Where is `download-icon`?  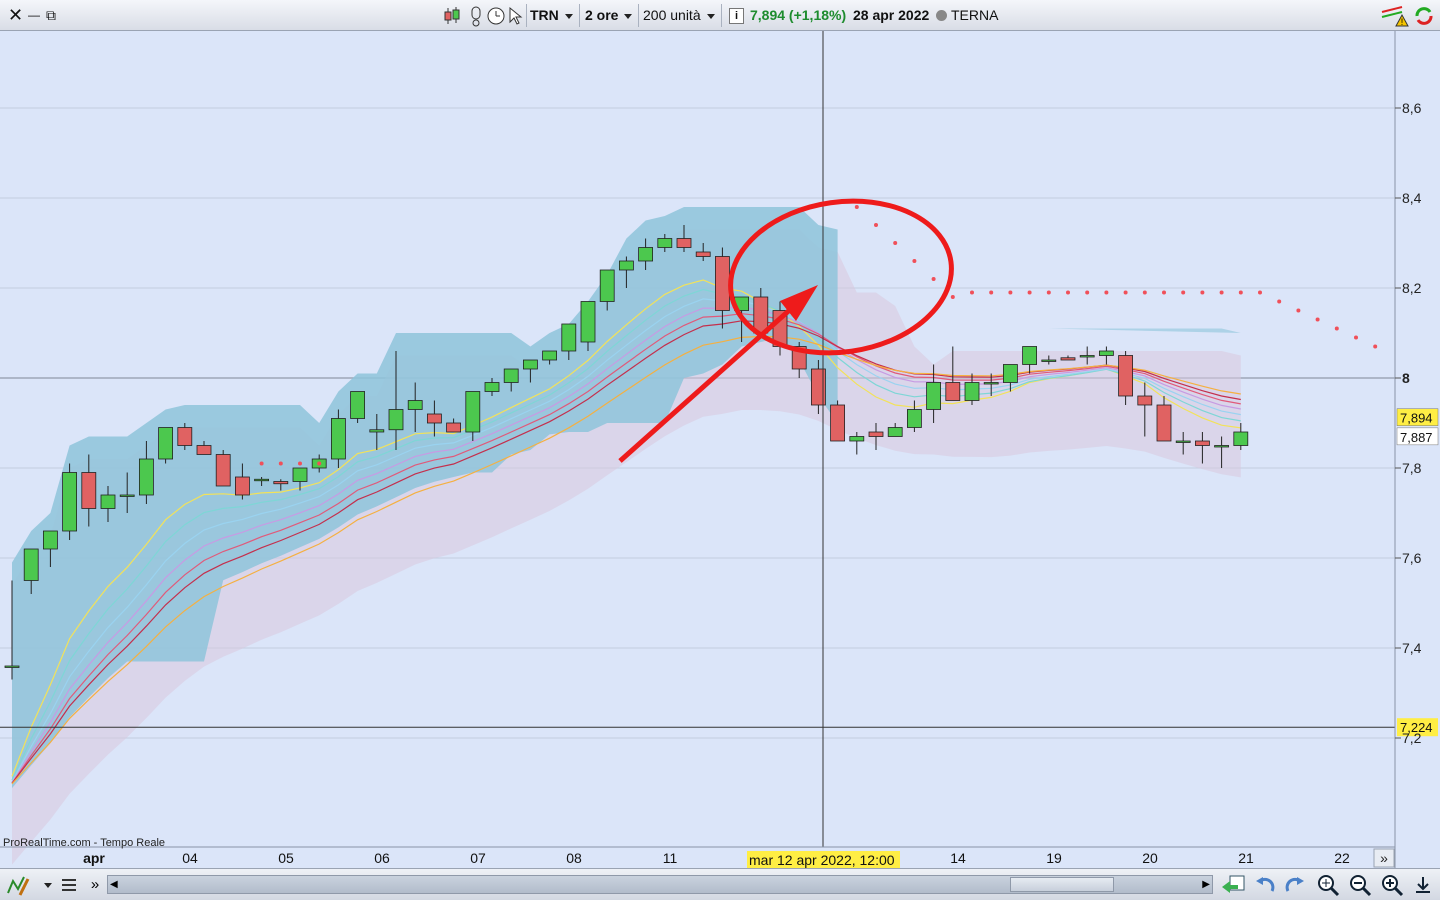
download-icon is located at coordinates (1423, 885).